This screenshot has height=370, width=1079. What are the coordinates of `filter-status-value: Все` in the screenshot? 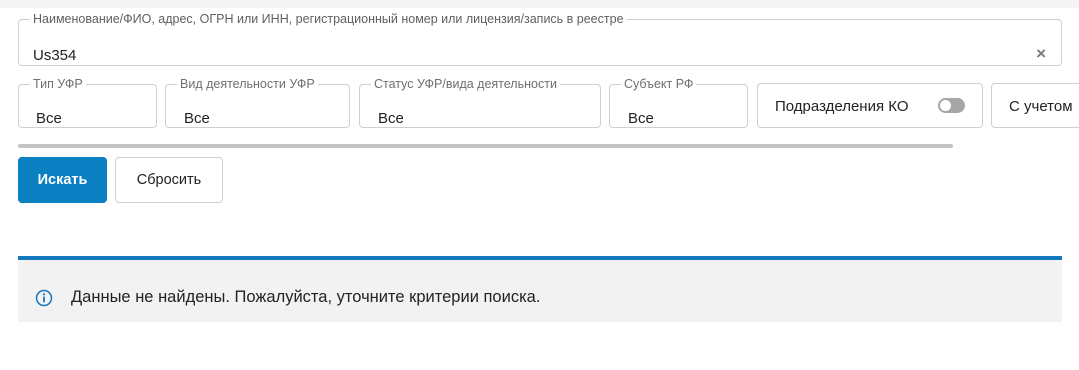 It's located at (391, 118).